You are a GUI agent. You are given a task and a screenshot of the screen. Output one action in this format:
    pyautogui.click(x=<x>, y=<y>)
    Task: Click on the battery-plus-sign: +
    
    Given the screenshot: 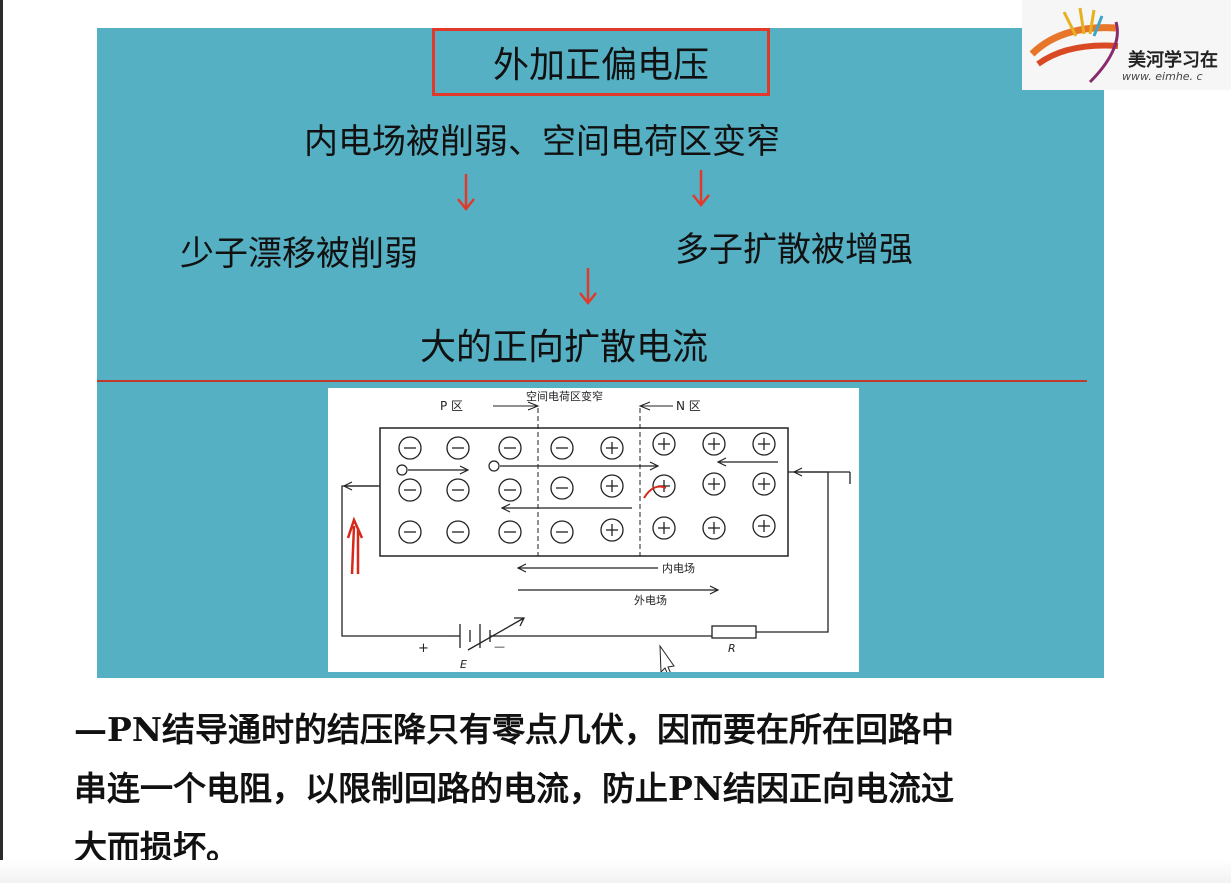 What is the action you would take?
    pyautogui.click(x=423, y=648)
    